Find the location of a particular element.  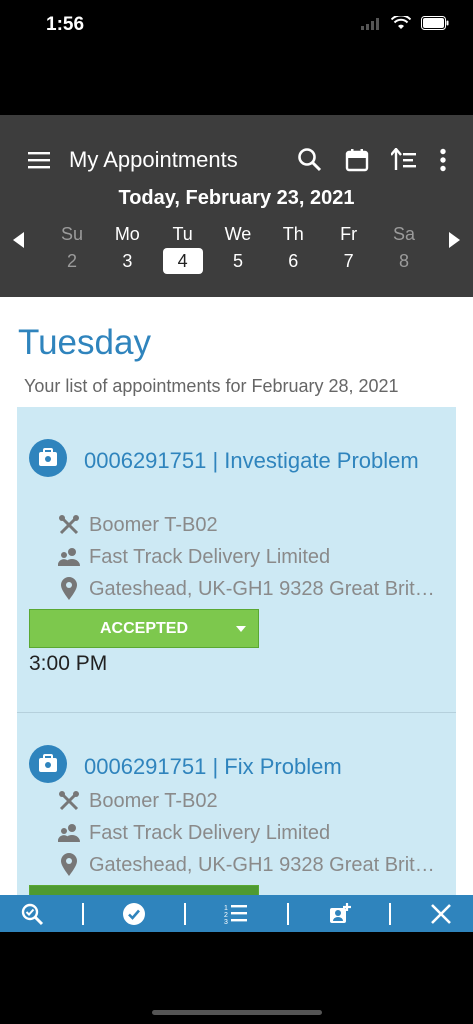

week-day-sa: Sa 8 is located at coordinates (404, 248).